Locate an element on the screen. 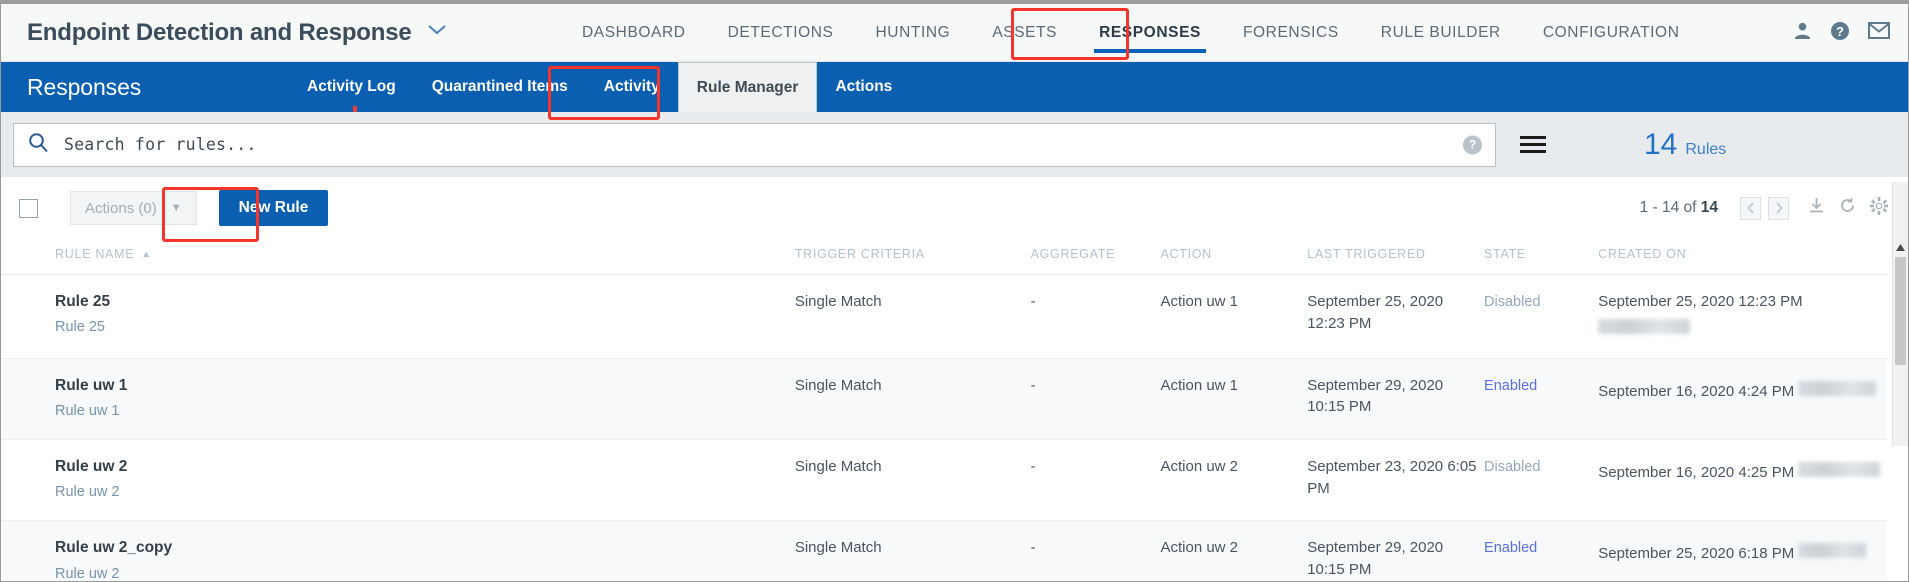  user-icon is located at coordinates (1802, 33).